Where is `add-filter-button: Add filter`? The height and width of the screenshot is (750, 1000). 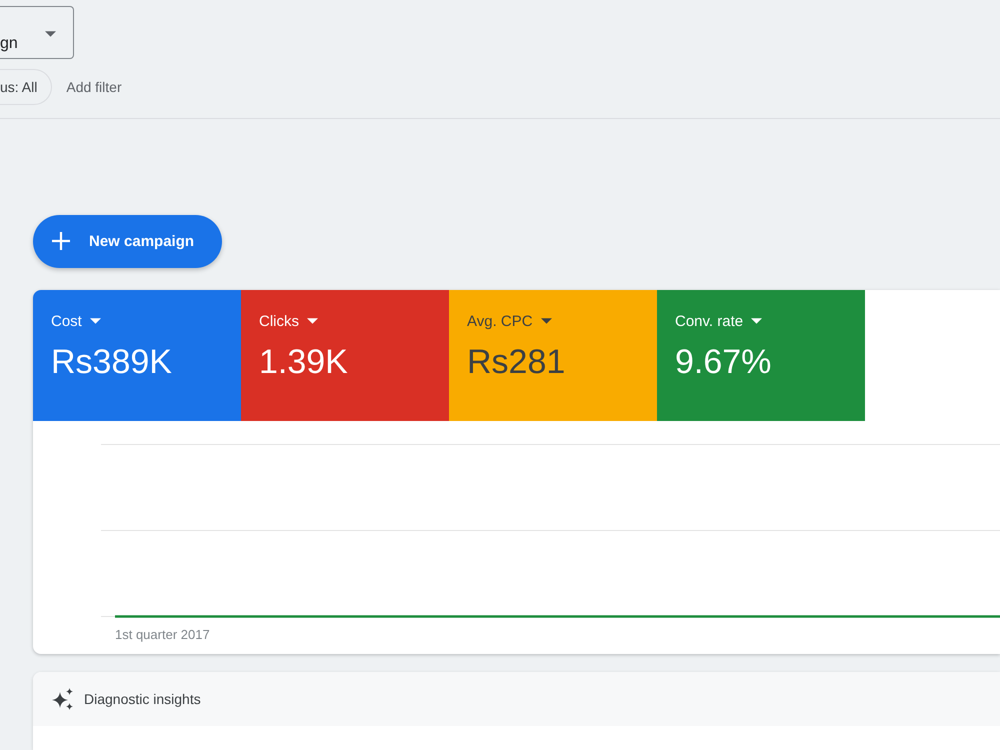 add-filter-button: Add filter is located at coordinates (94, 87).